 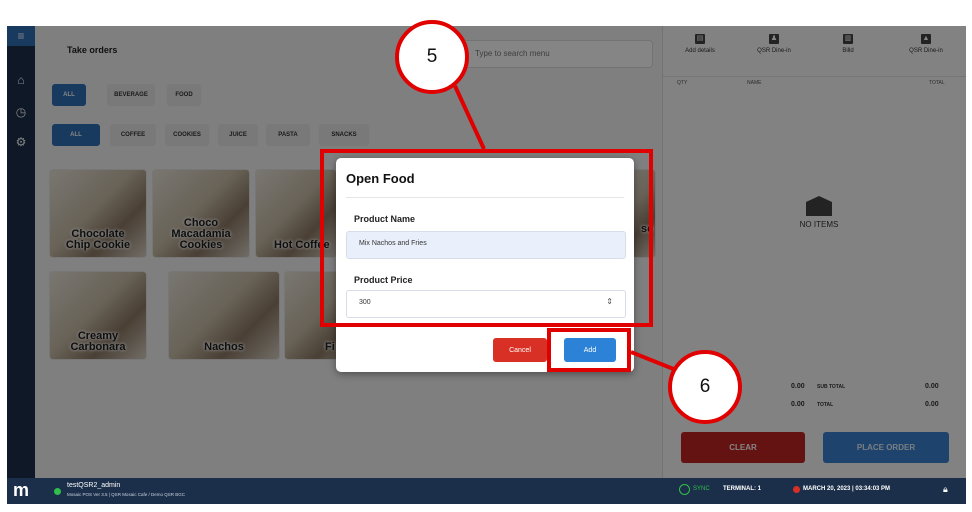 I want to click on sync-icon, so click(x=684, y=489).